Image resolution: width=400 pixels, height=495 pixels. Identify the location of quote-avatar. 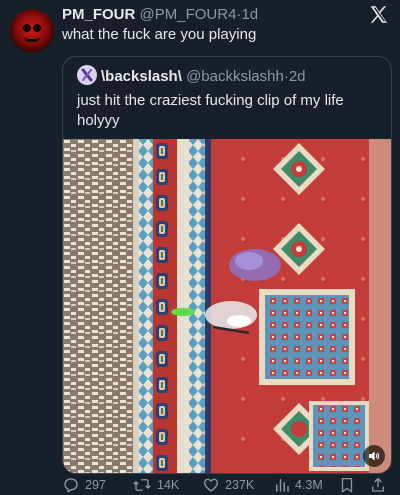
(87, 75).